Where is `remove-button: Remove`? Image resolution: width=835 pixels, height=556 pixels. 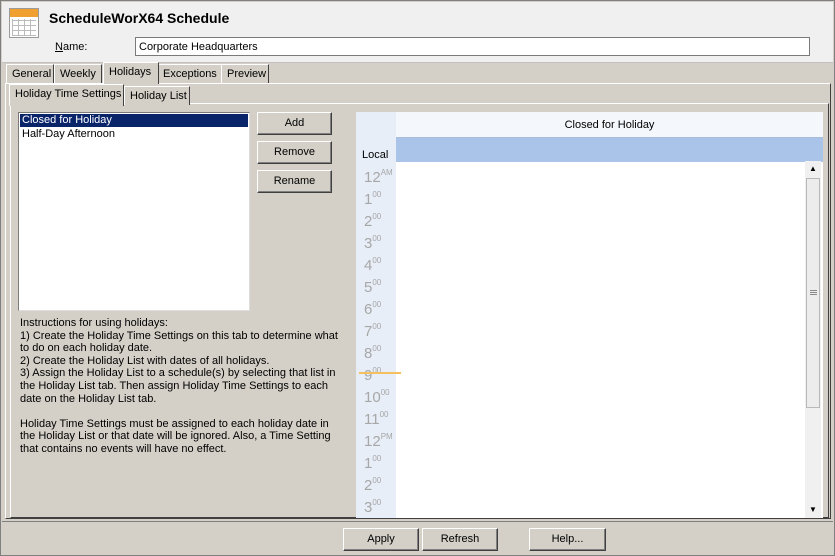
remove-button: Remove is located at coordinates (294, 152).